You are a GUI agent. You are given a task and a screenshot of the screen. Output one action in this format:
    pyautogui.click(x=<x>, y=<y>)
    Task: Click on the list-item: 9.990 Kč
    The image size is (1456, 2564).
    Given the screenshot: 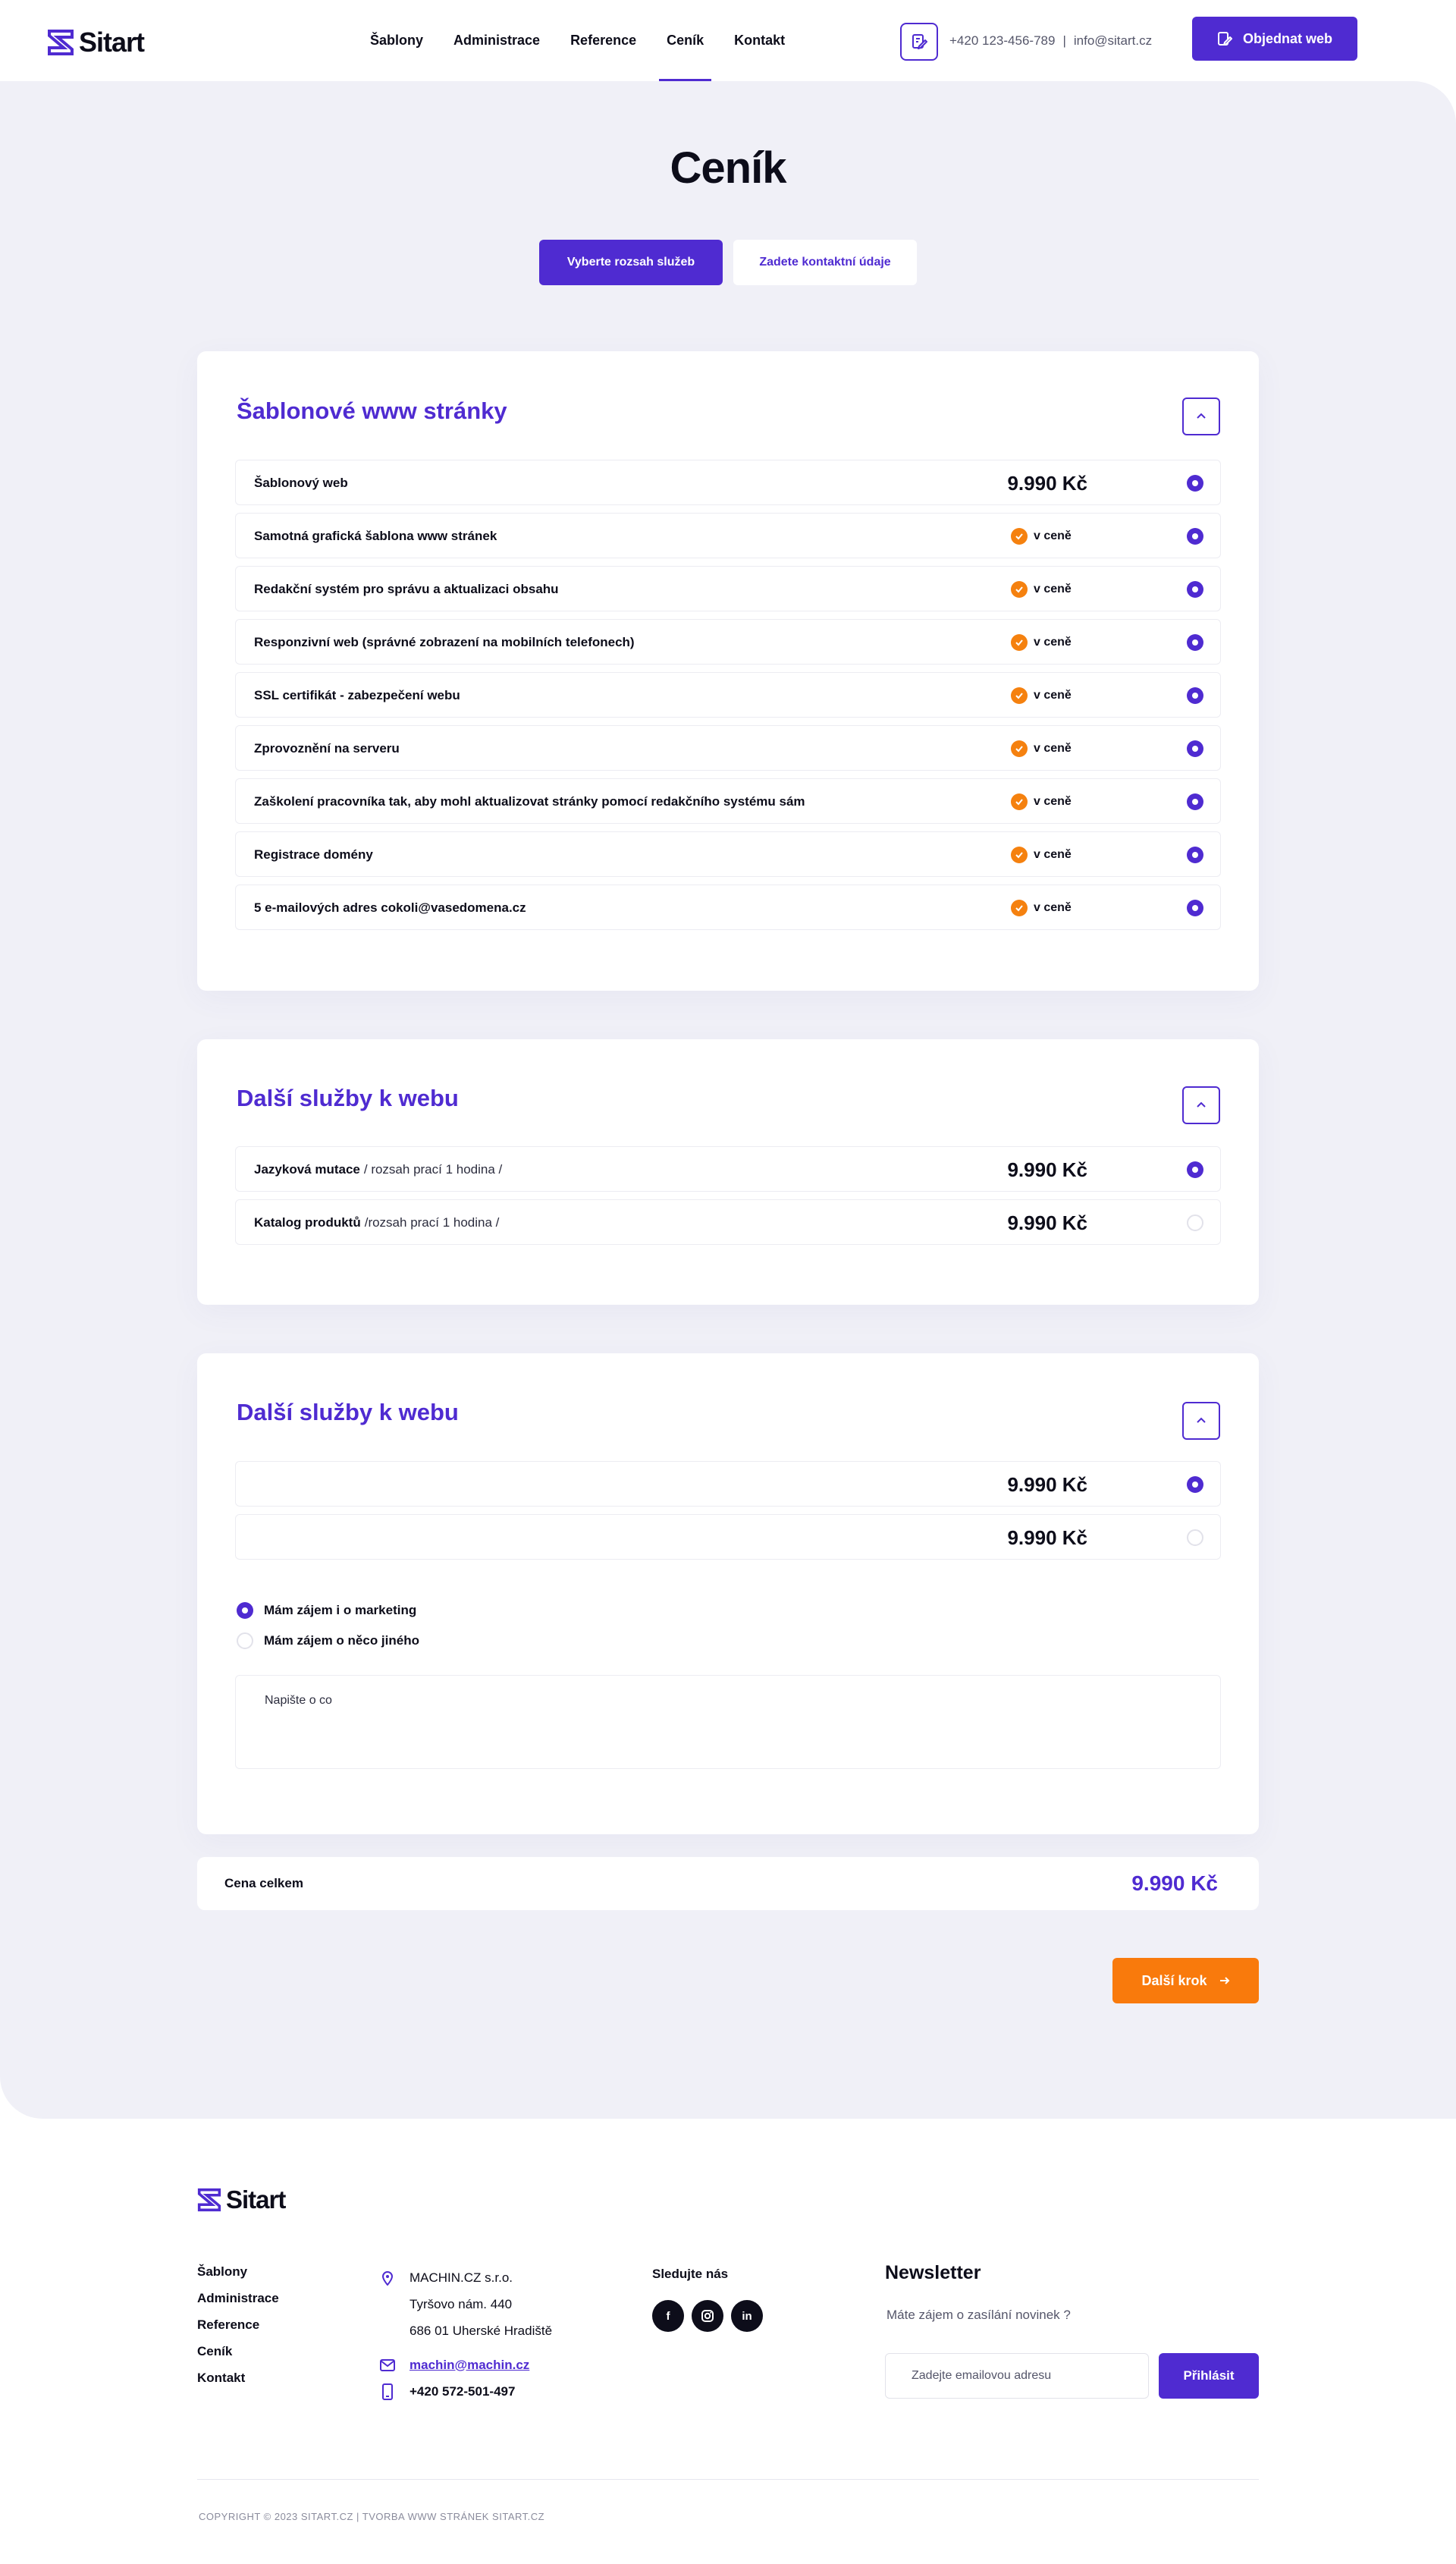 What is the action you would take?
    pyautogui.click(x=728, y=1484)
    